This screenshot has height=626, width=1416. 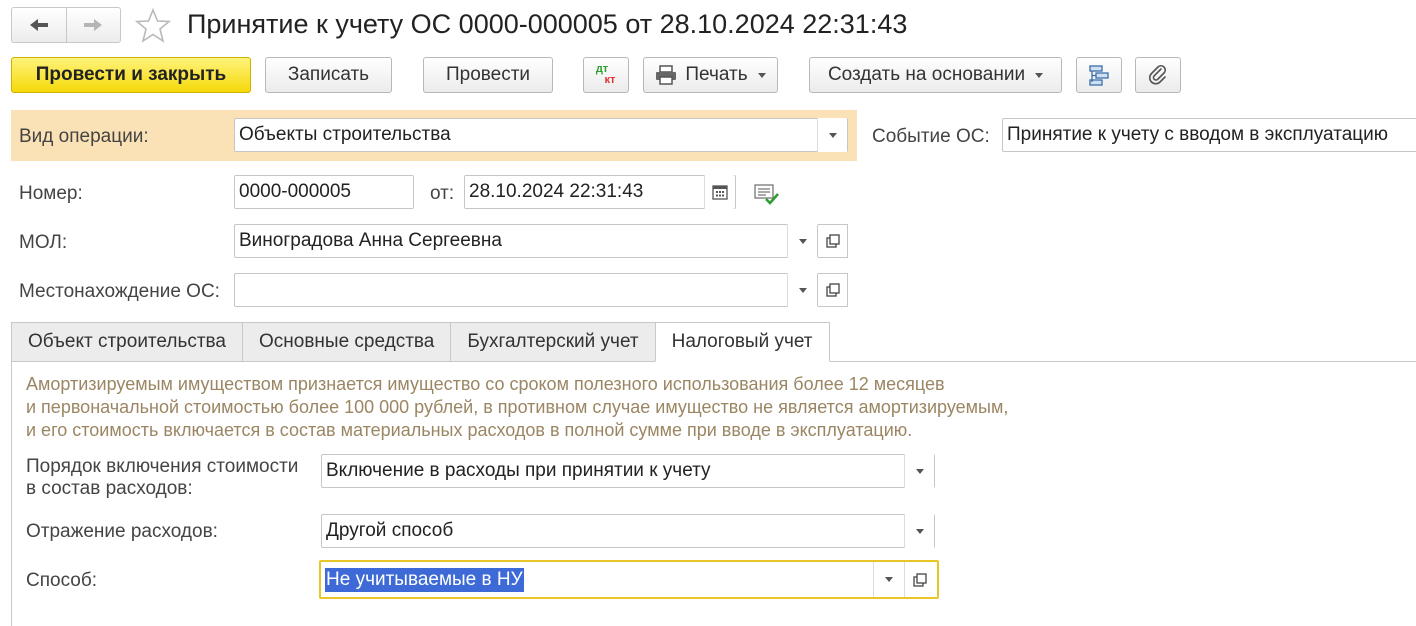 What do you see at coordinates (122, 531) in the screenshot?
I see `expense-reflection-label: Отражение расходов:` at bounding box center [122, 531].